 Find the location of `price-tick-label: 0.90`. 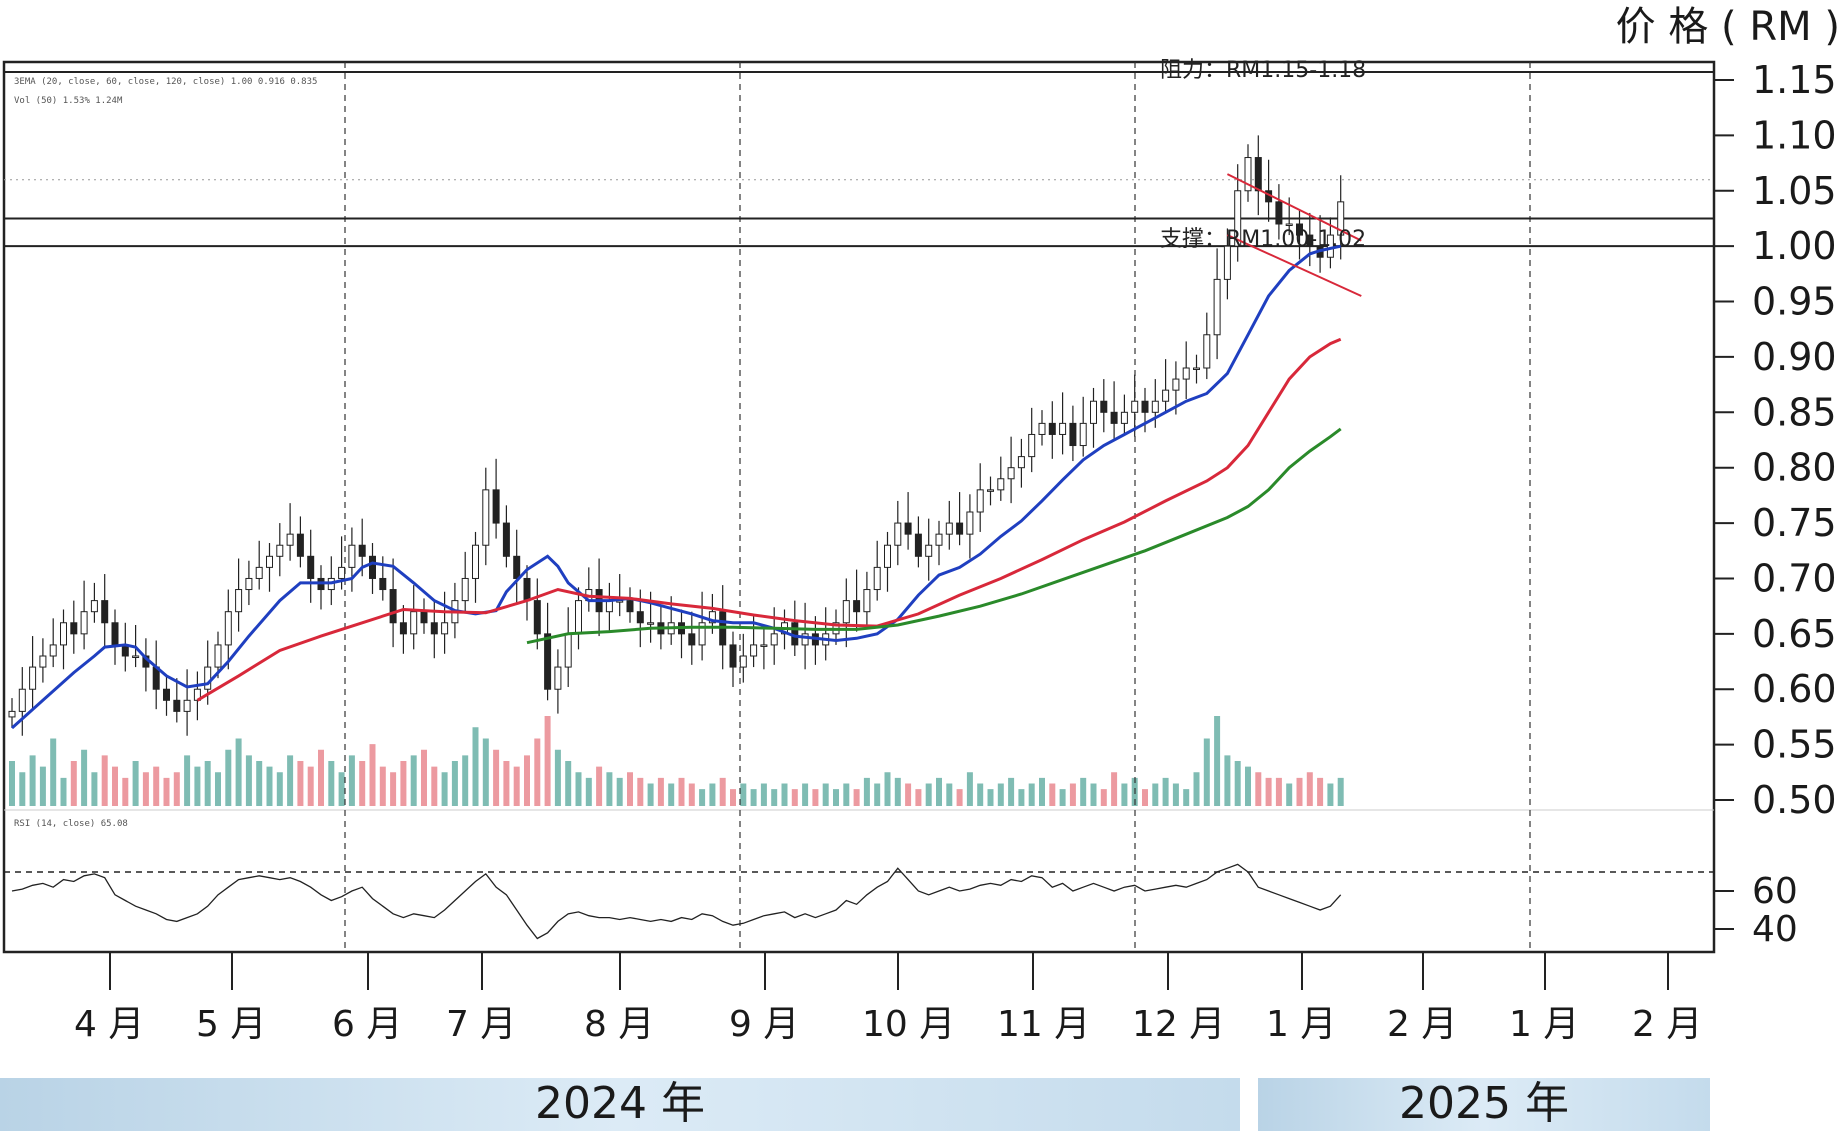

price-tick-label: 0.90 is located at coordinates (1794, 357).